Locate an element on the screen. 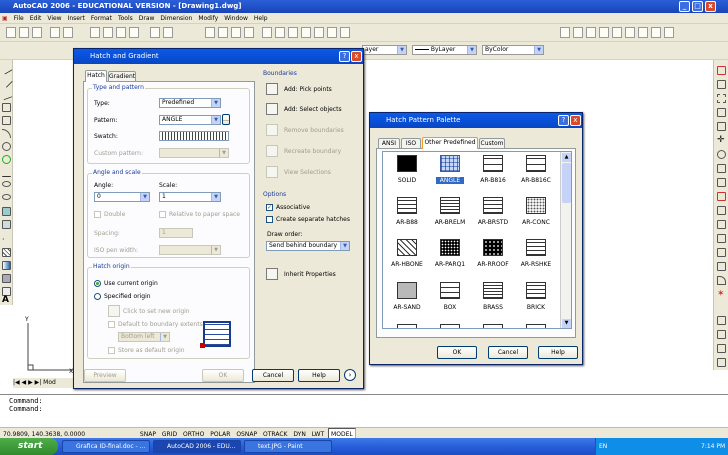 This screenshot has height=455, width=728. menu-view: View is located at coordinates (54, 18).